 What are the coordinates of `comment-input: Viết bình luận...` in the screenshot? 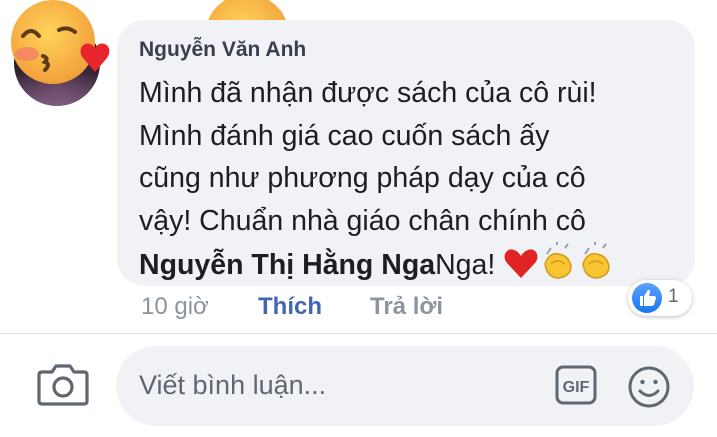 It's located at (232, 385).